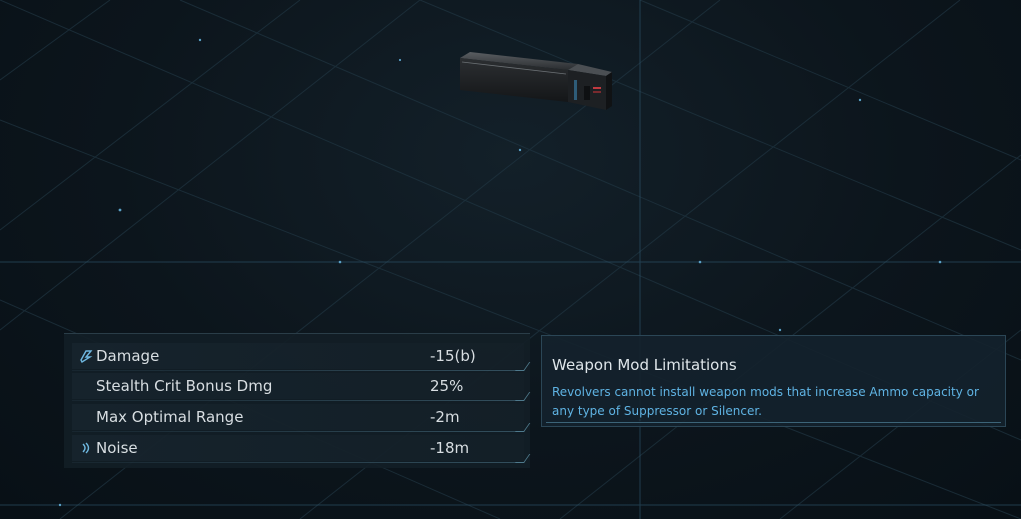  What do you see at coordinates (453, 356) in the screenshot?
I see `stat-value: -15(b)` at bounding box center [453, 356].